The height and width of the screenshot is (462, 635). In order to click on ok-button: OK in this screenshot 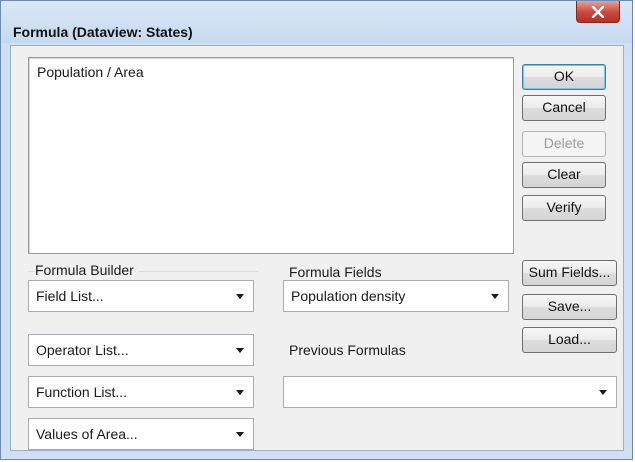, I will do `click(564, 77)`.